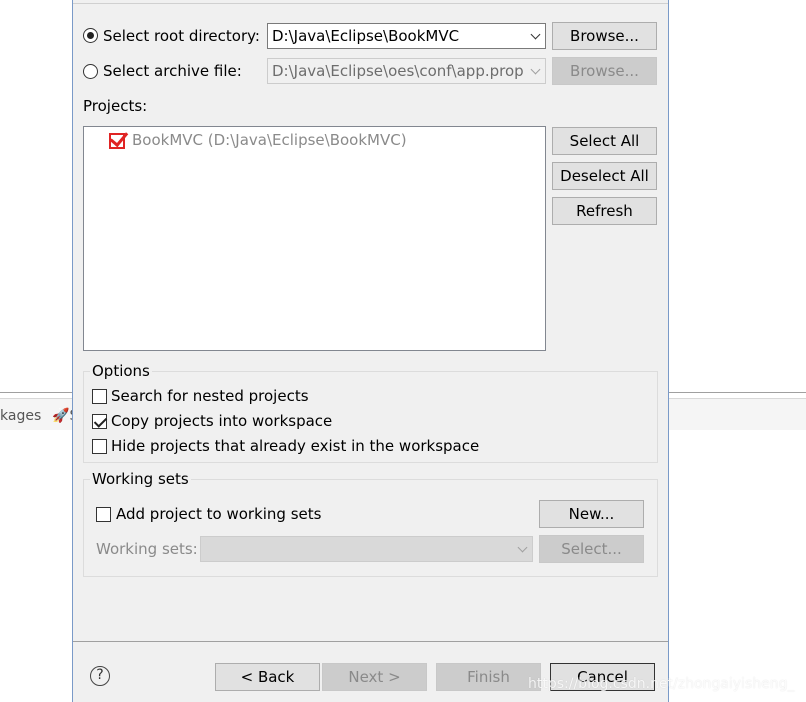  Describe the element at coordinates (117, 141) in the screenshot. I see `project-checkbox` at that location.